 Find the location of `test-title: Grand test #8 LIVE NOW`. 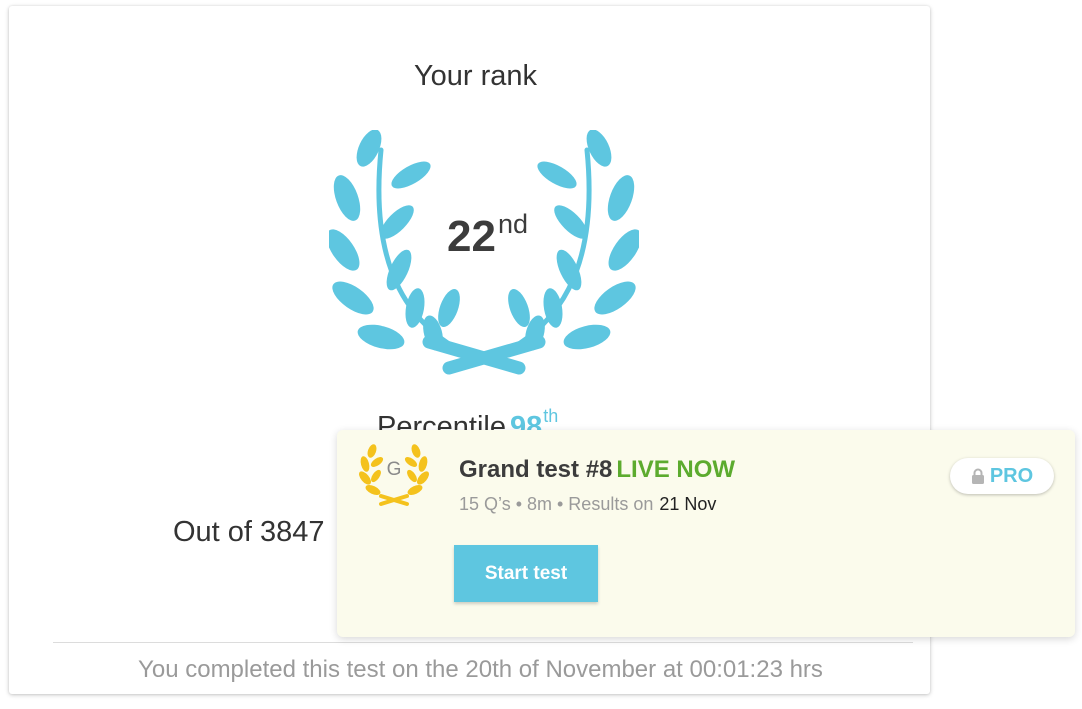

test-title: Grand test #8 LIVE NOW is located at coordinates (597, 470).